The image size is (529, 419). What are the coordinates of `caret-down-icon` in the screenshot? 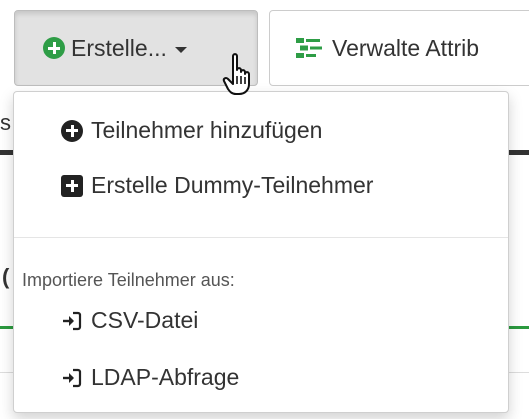 It's located at (180, 50).